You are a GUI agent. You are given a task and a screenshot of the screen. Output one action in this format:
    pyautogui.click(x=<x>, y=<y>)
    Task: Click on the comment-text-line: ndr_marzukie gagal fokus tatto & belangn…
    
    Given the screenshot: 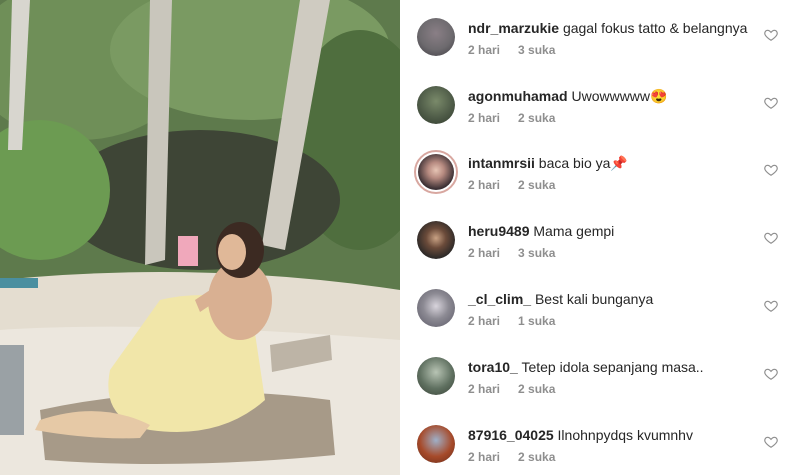 What is the action you would take?
    pyautogui.click(x=607, y=28)
    